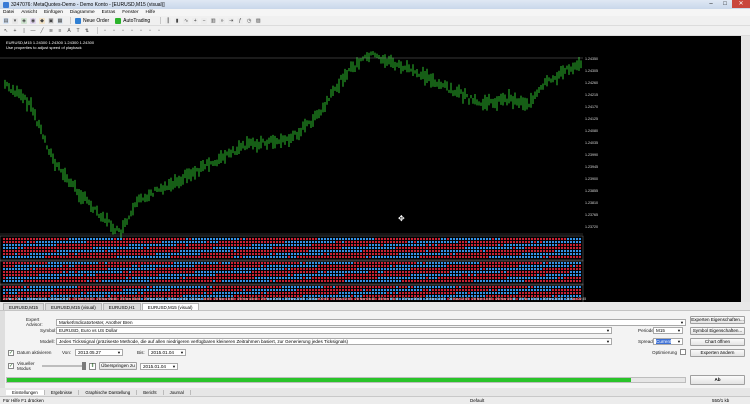  What do you see at coordinates (11, 352) in the screenshot?
I see `date-enable-checkbox: ✓` at bounding box center [11, 352].